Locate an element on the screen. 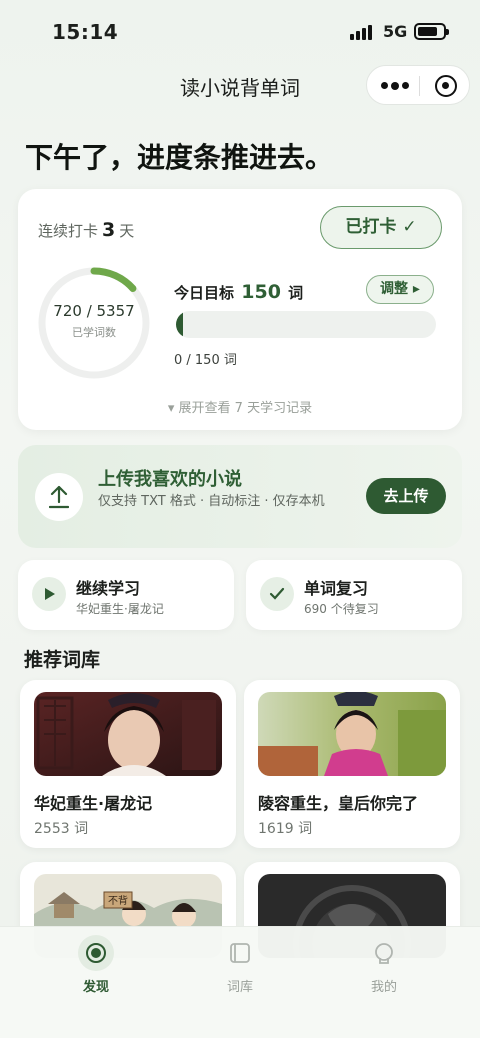 The width and height of the screenshot is (480, 1038). tab-discover-label: 发现 is located at coordinates (95, 987).